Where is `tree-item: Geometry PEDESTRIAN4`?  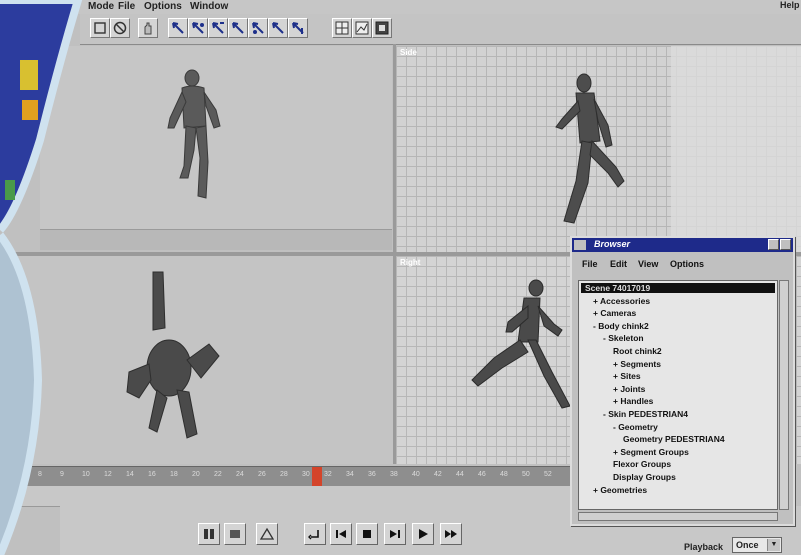 tree-item: Geometry PEDESTRIAN4 is located at coordinates (674, 439).